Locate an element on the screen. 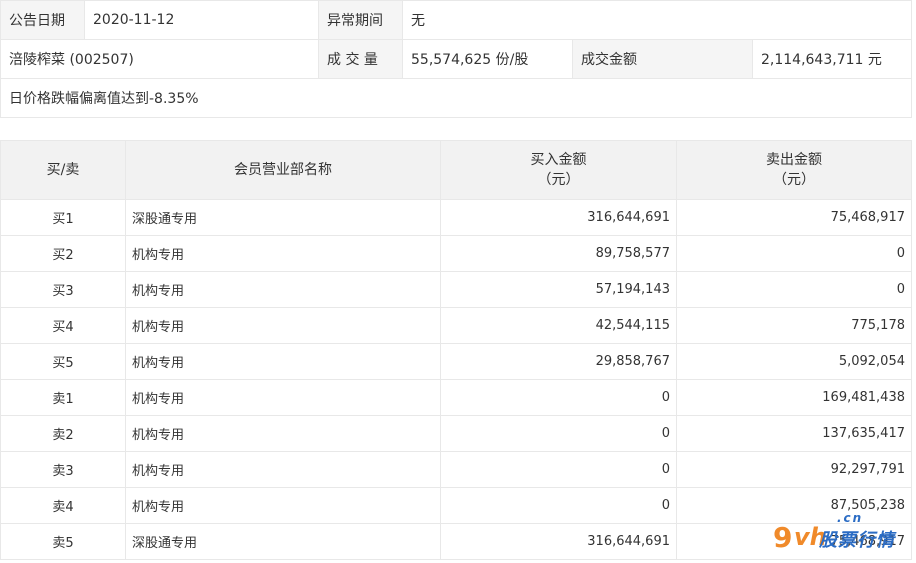 The height and width of the screenshot is (563, 916). table-row: 卖2 机构专用 0 137,635,417 is located at coordinates (456, 433).